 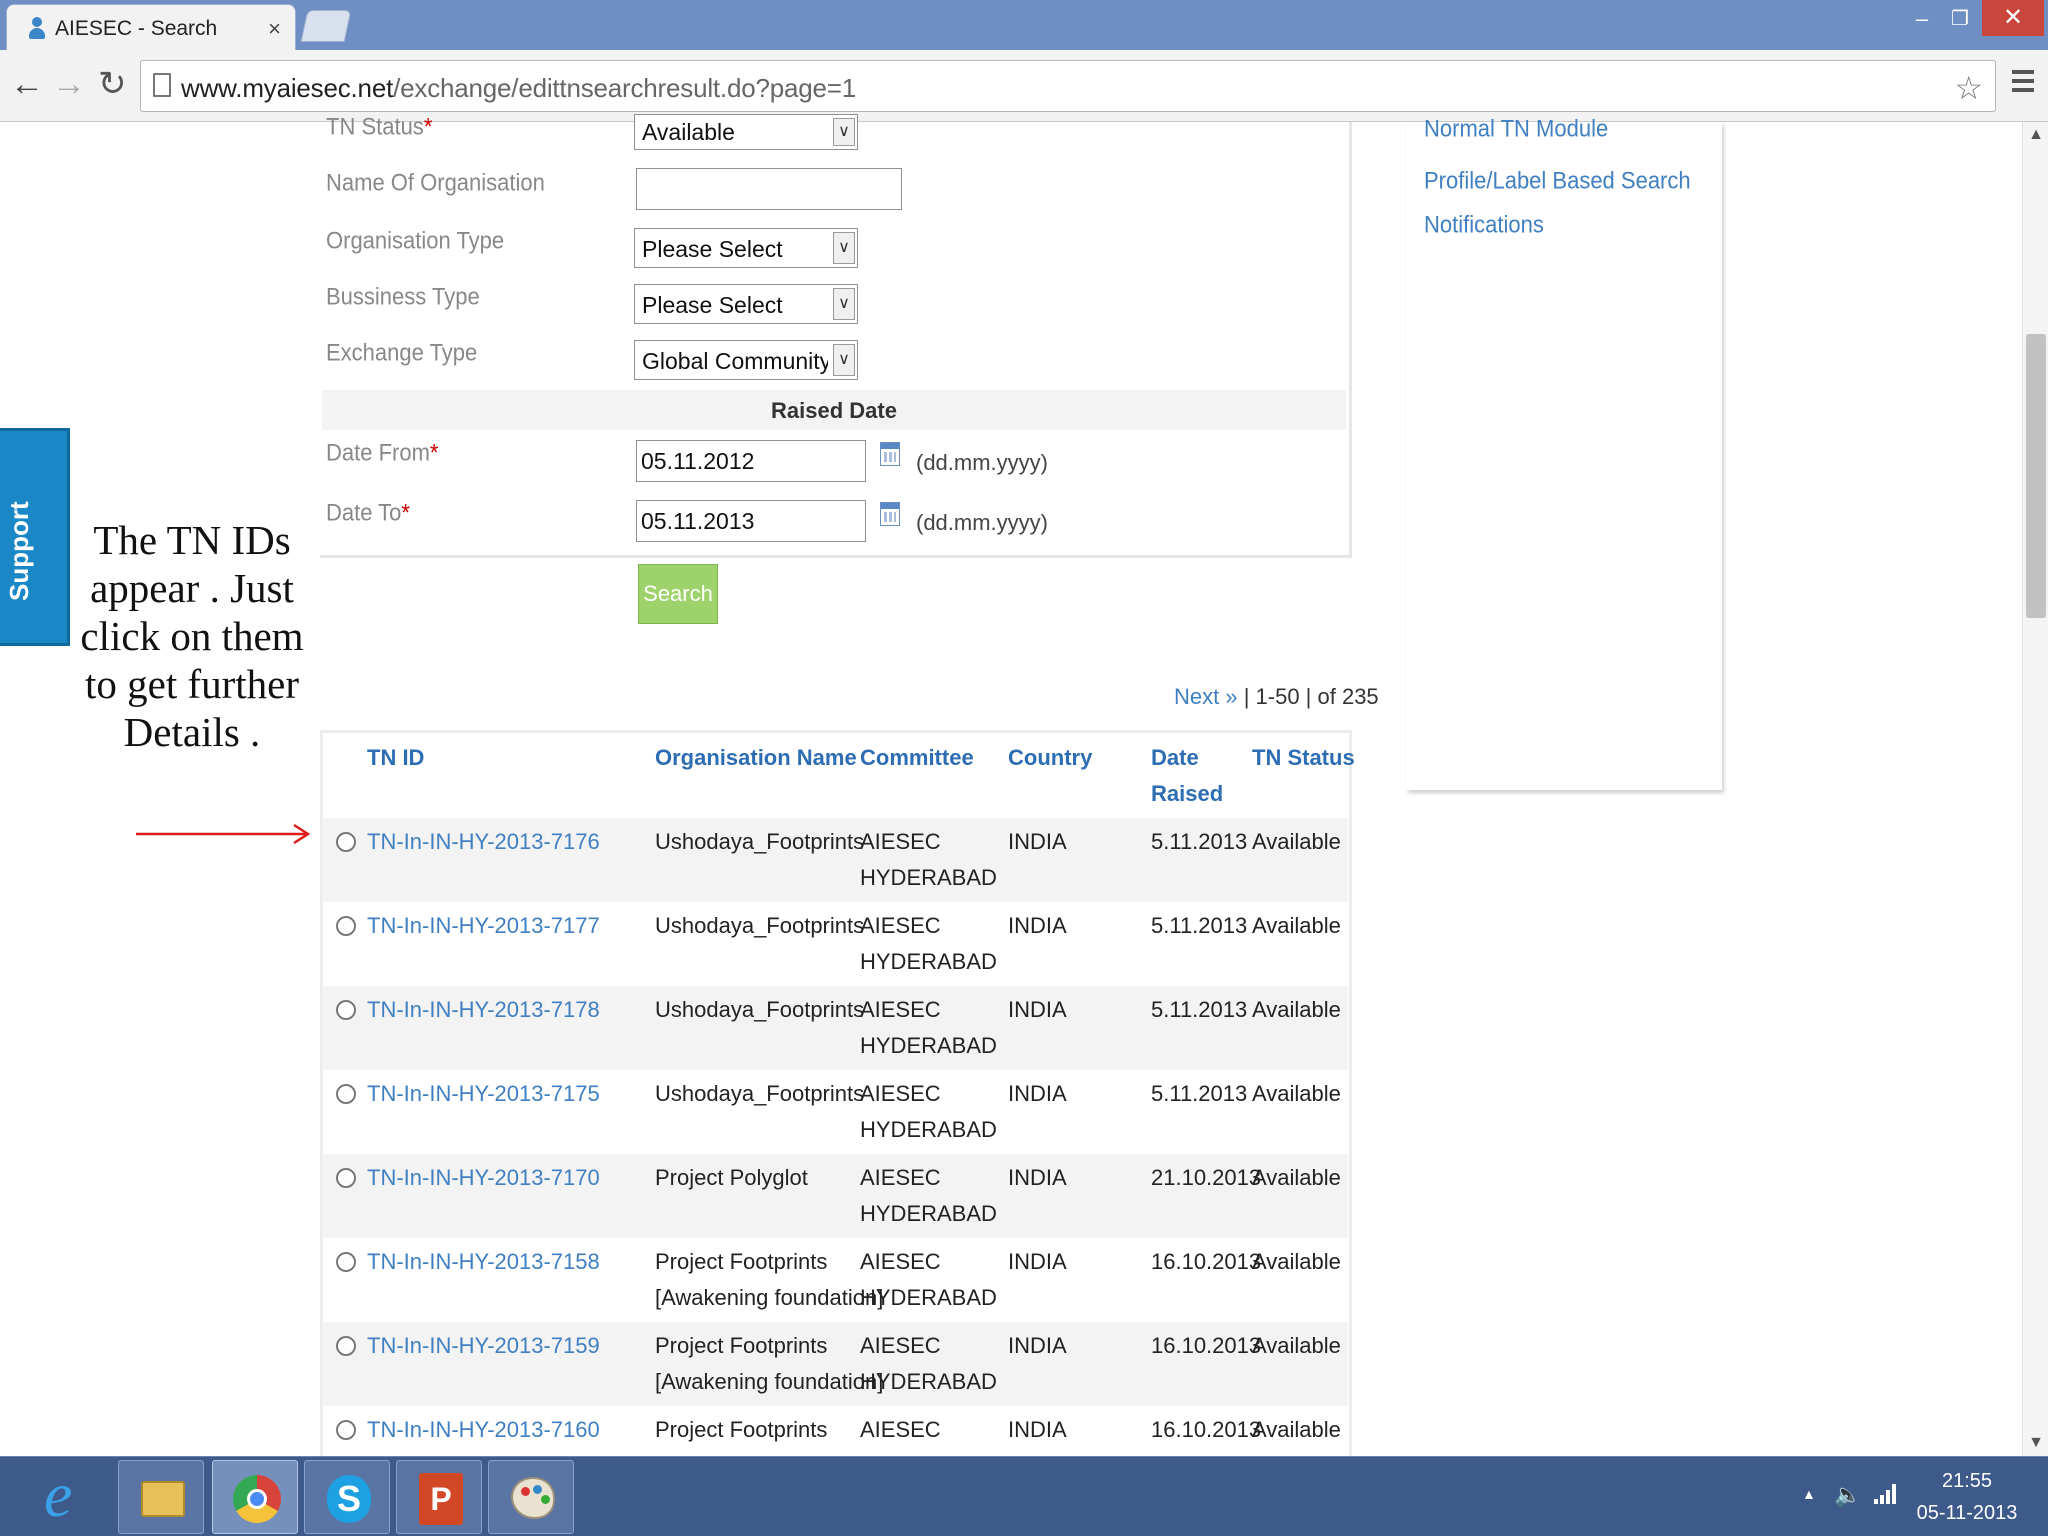 I want to click on header-committee: Committee, so click(x=917, y=758).